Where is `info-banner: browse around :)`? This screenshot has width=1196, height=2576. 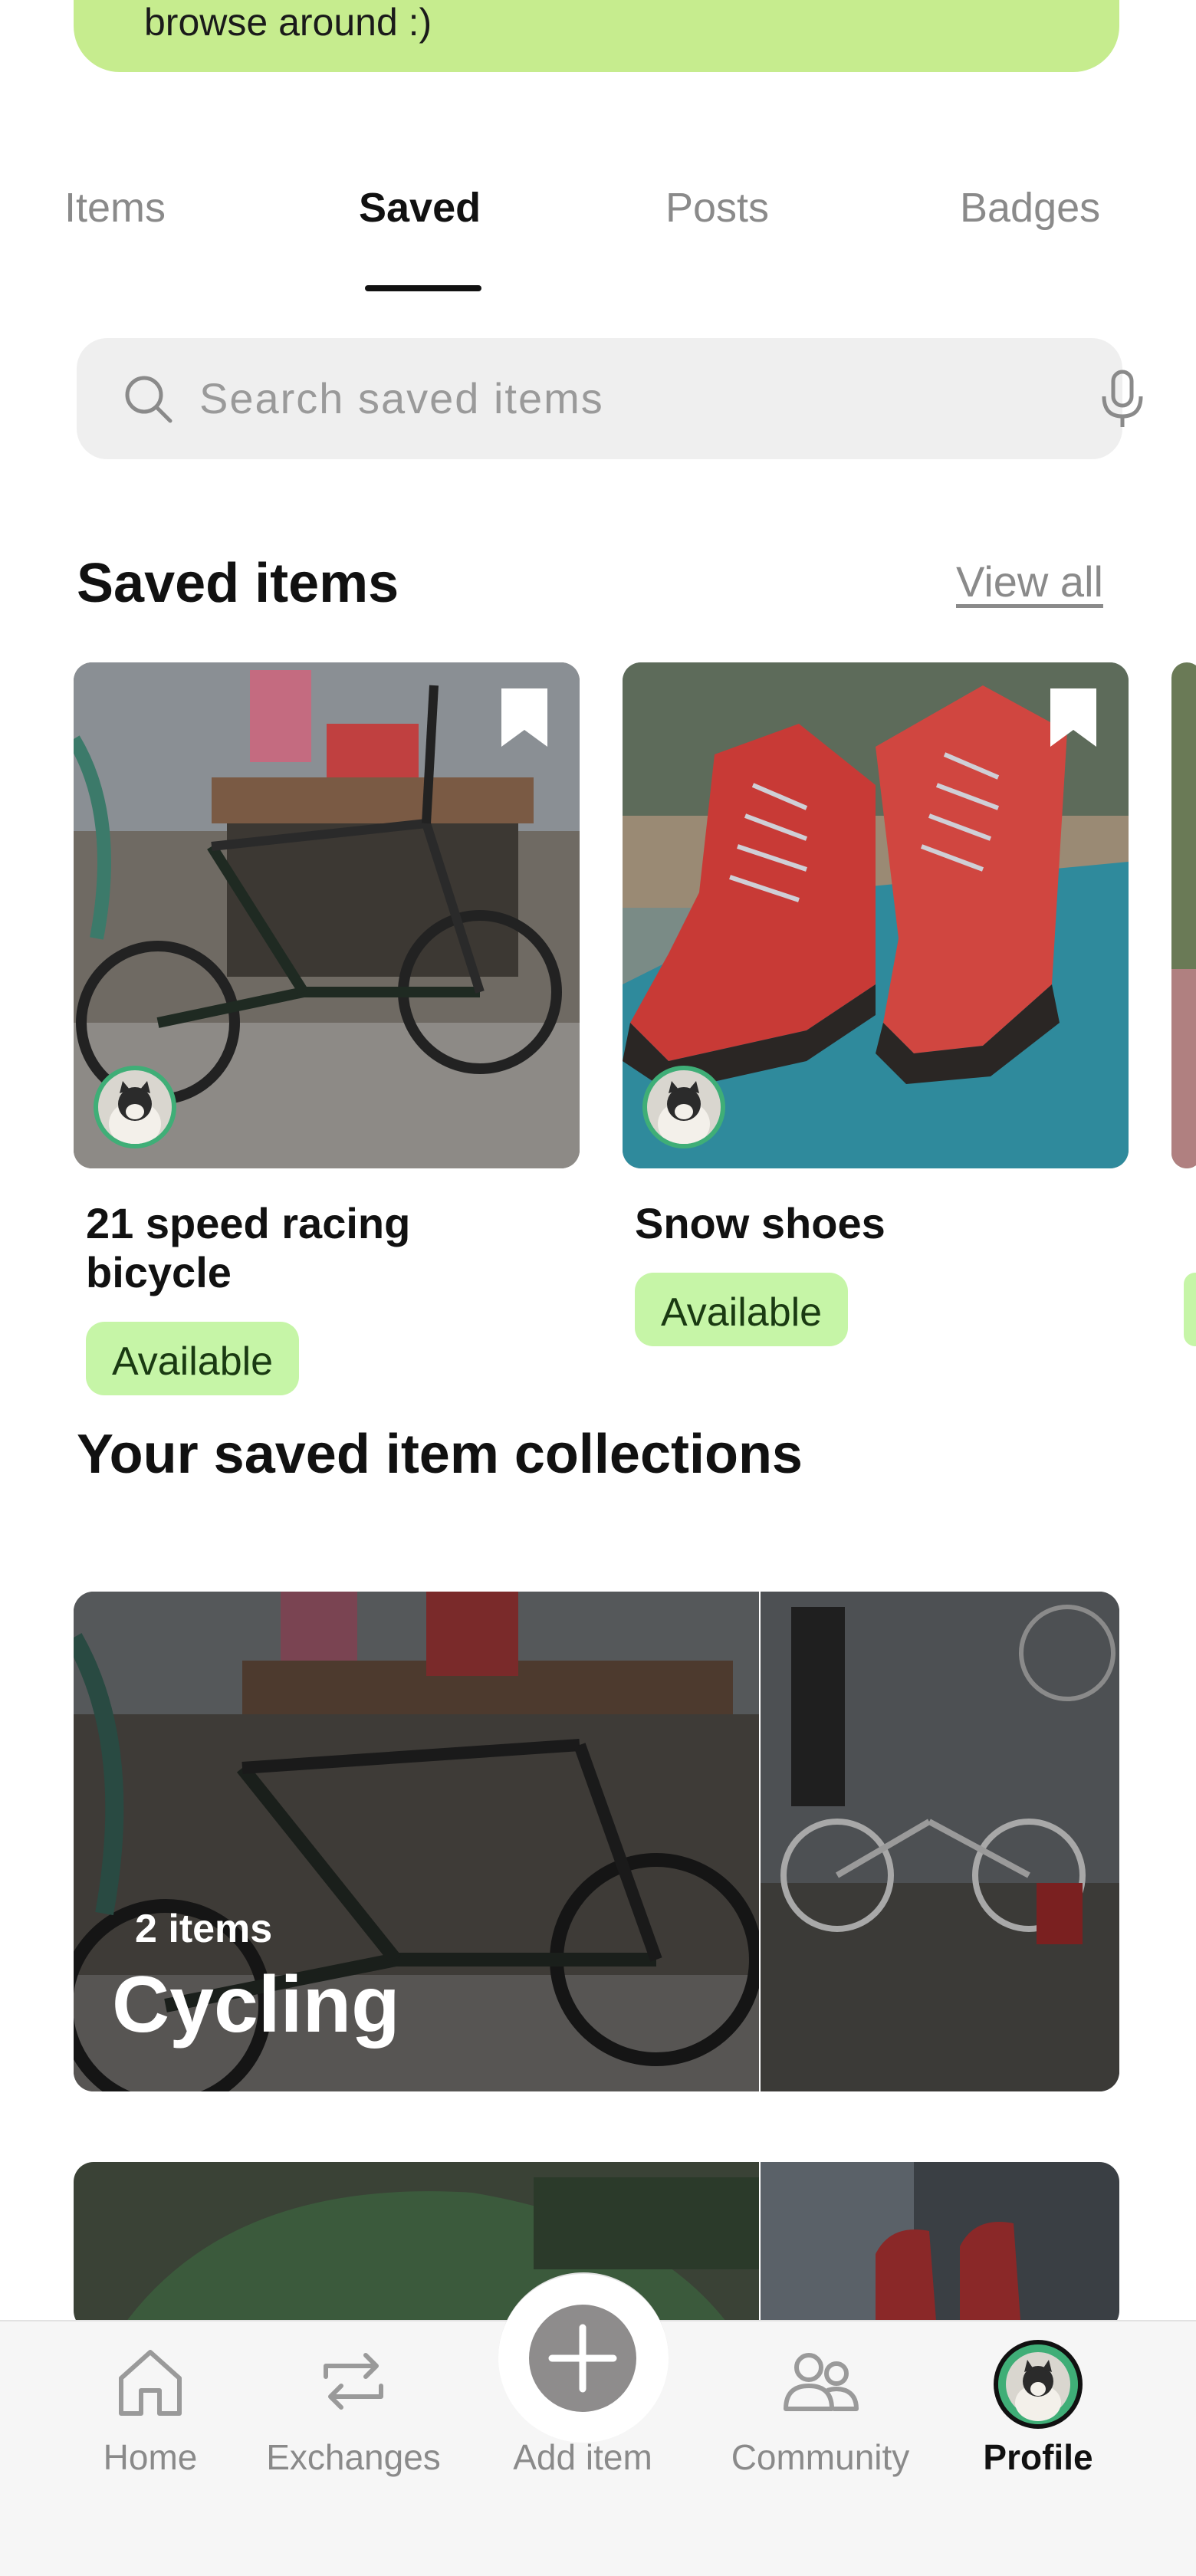
info-banner: browse around :) is located at coordinates (597, 36).